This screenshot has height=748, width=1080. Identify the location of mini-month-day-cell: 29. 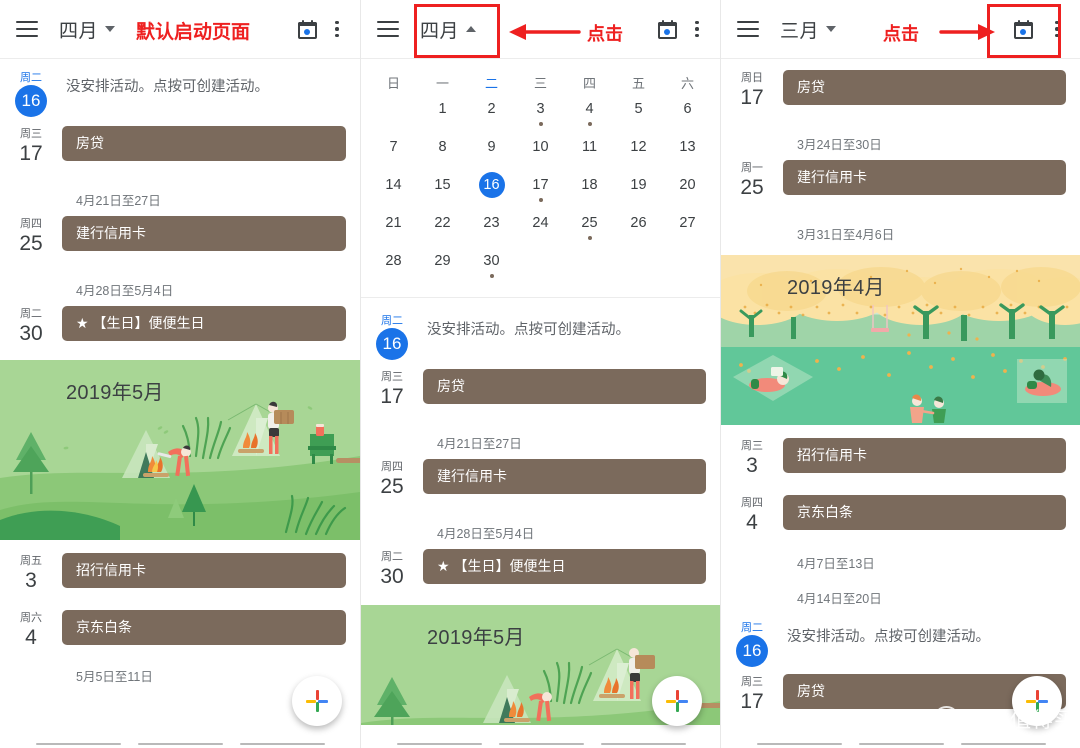
(442, 266).